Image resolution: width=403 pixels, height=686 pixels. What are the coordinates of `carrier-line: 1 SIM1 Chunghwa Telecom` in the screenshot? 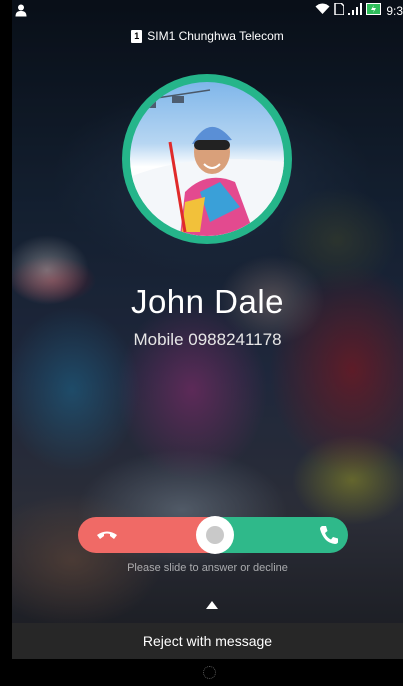 It's located at (207, 36).